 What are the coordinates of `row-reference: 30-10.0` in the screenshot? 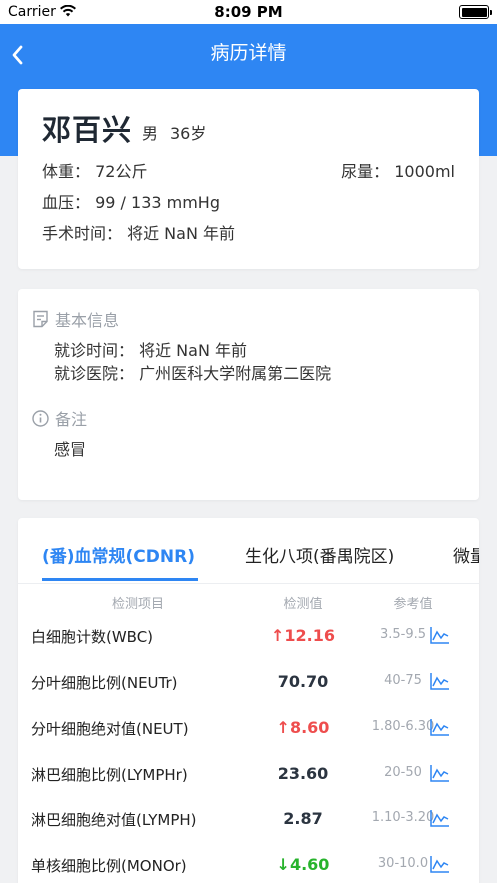 It's located at (403, 863).